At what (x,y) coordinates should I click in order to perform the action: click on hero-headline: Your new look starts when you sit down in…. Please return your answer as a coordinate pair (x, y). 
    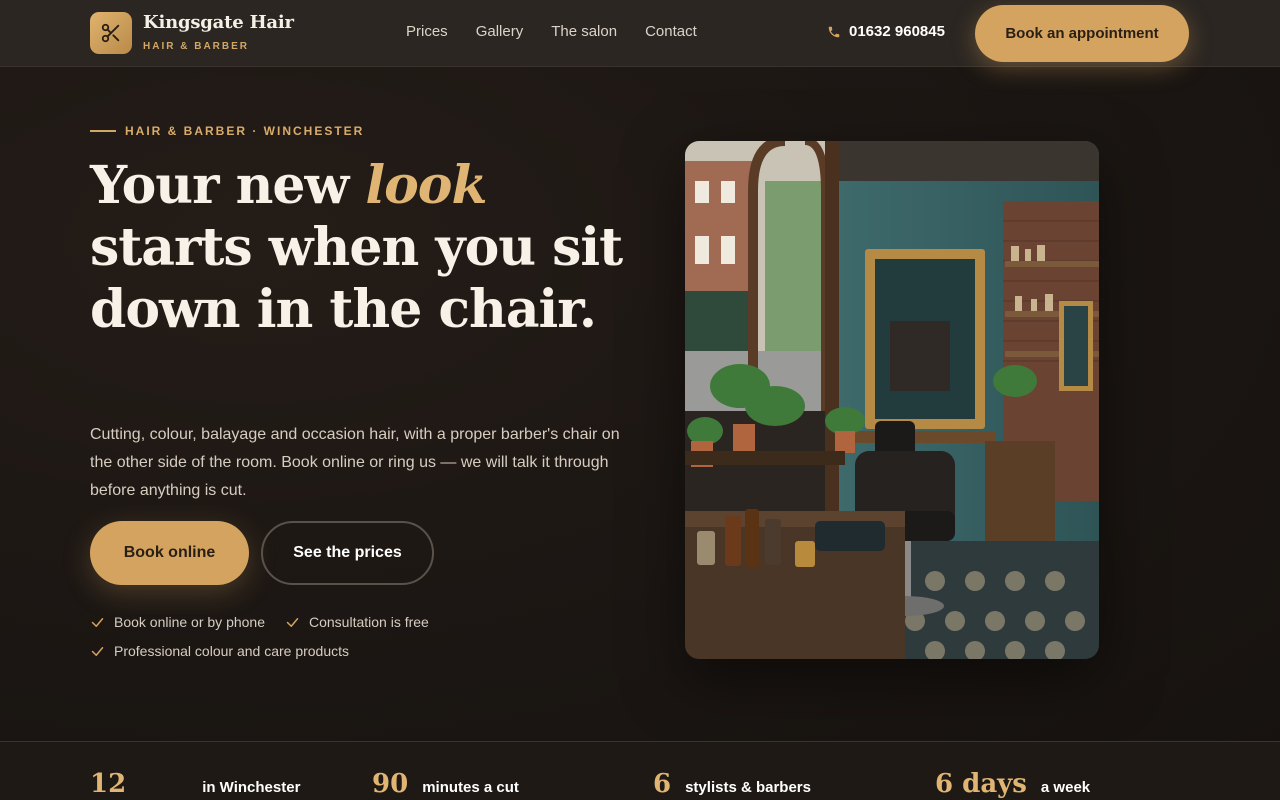
    Looking at the image, I should click on (370, 248).